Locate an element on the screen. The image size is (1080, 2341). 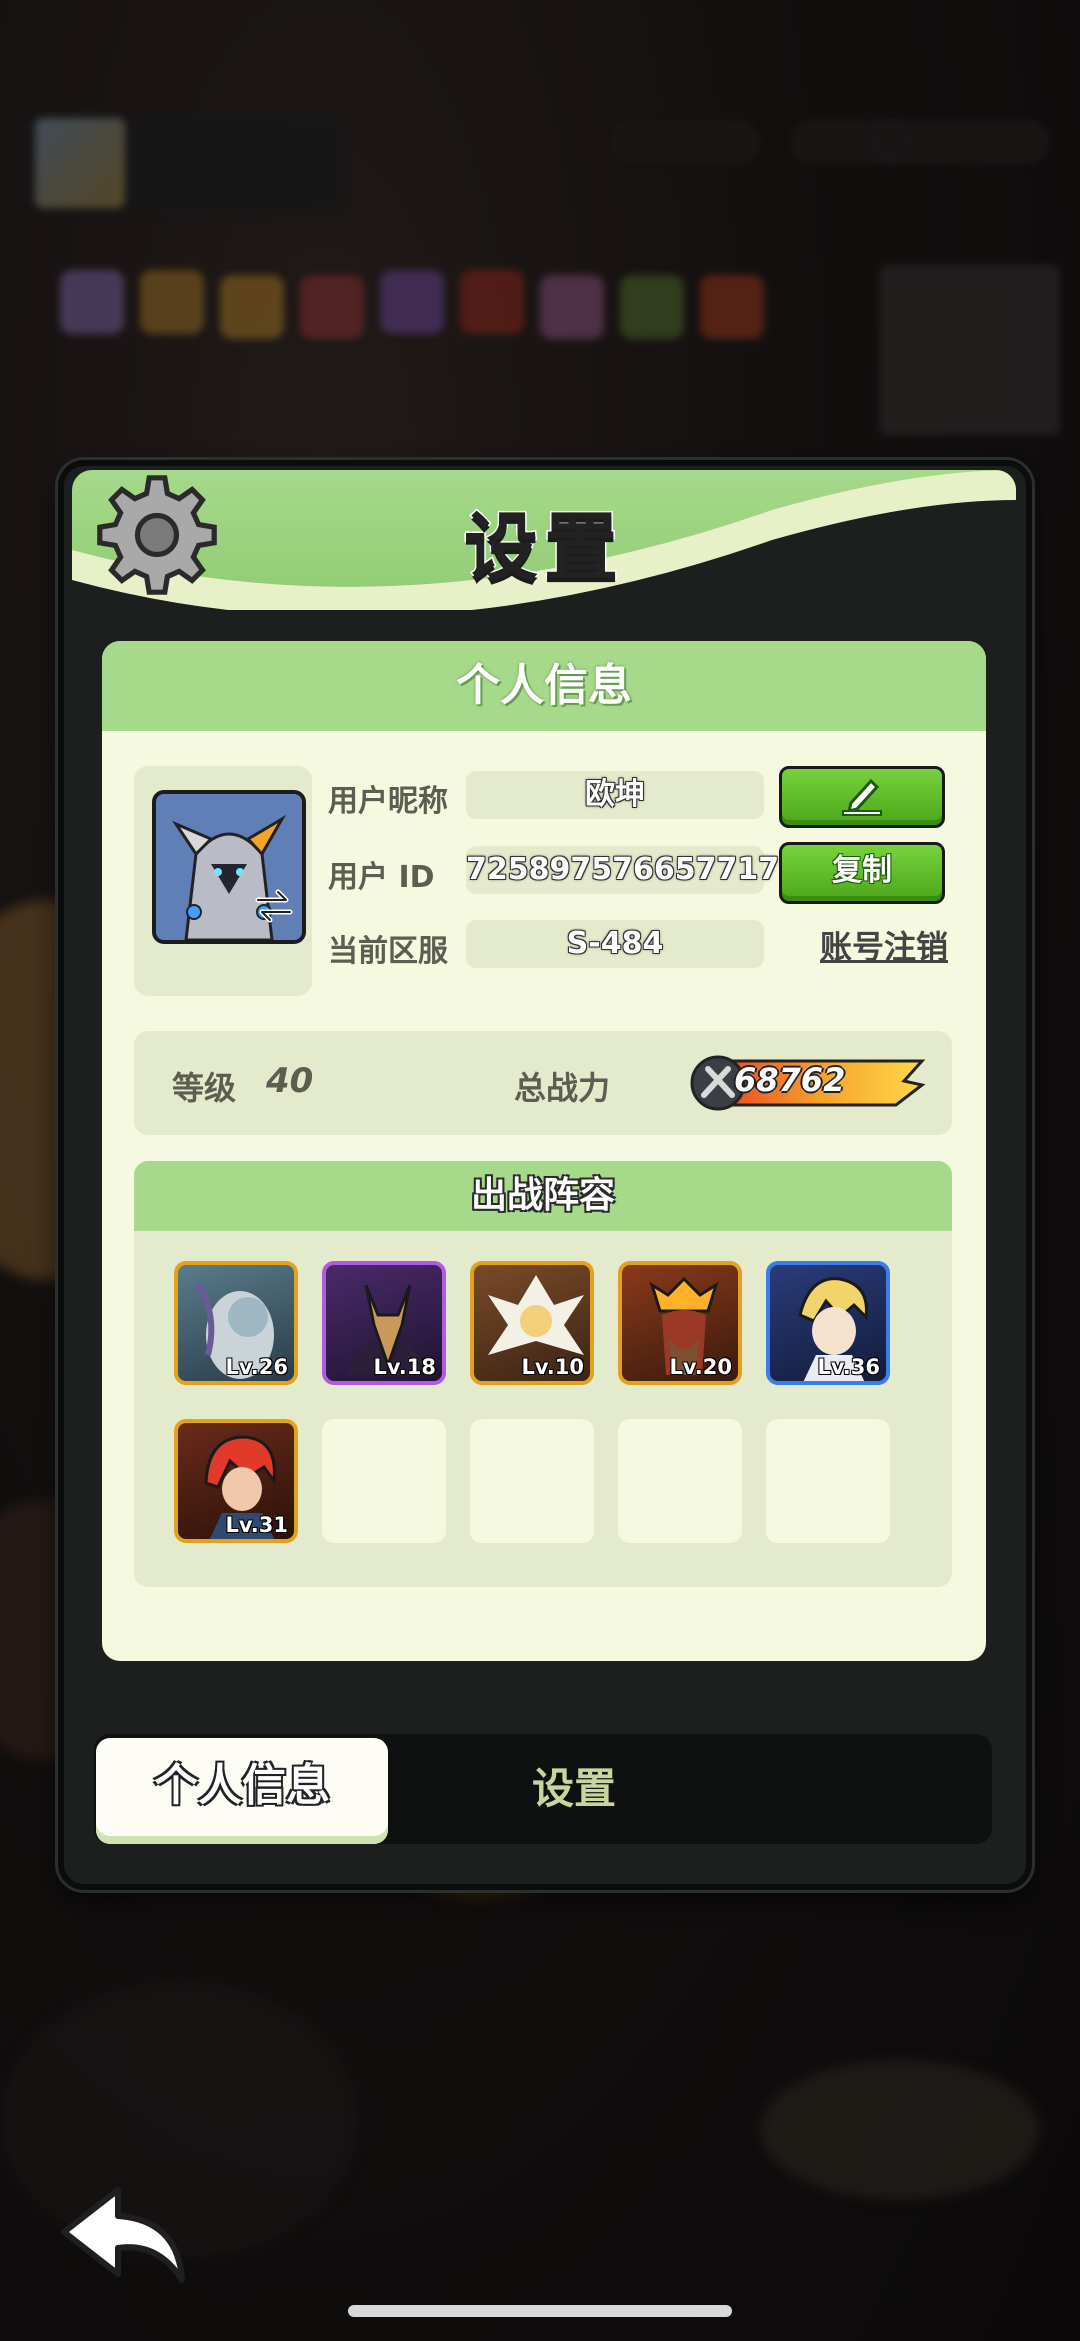
power-value: 68762 is located at coordinates (790, 1080).